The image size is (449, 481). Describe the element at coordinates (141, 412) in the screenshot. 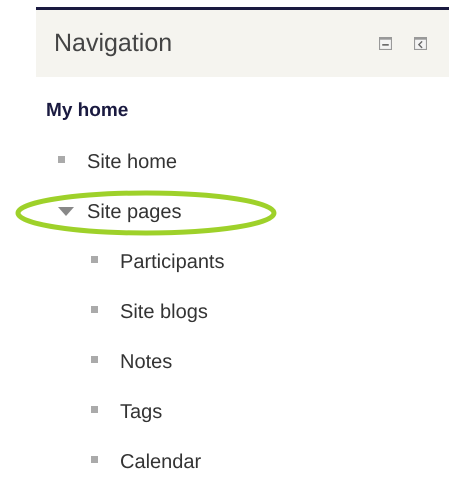

I see `nav-item: Tags` at that location.